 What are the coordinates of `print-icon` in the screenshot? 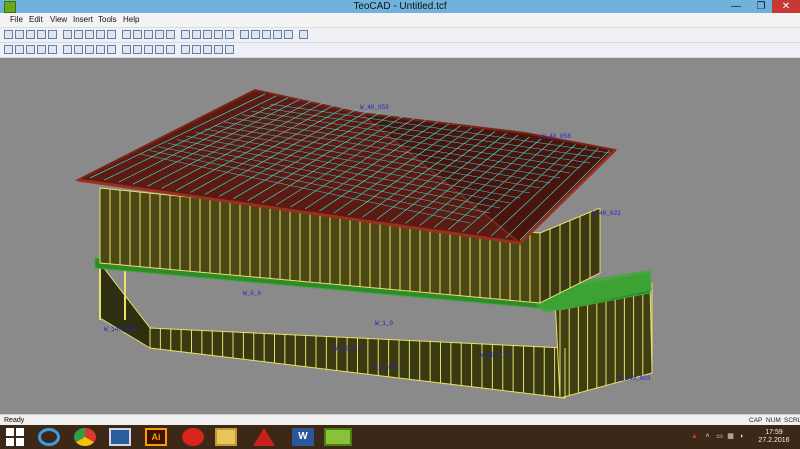 It's located at (41, 34).